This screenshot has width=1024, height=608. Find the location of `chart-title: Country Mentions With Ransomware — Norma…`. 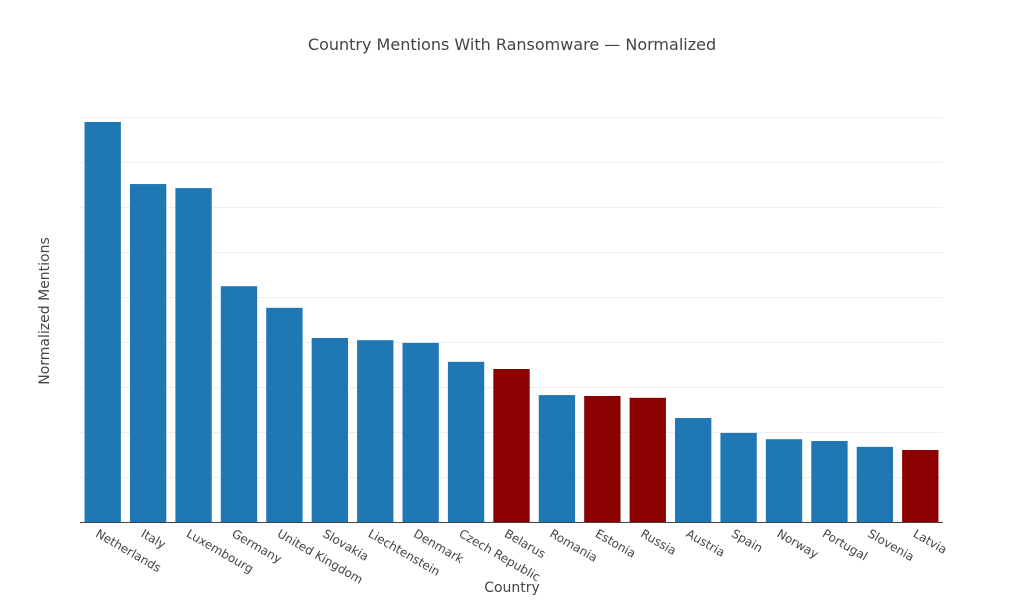

chart-title: Country Mentions With Ransomware — Norma… is located at coordinates (512, 44).